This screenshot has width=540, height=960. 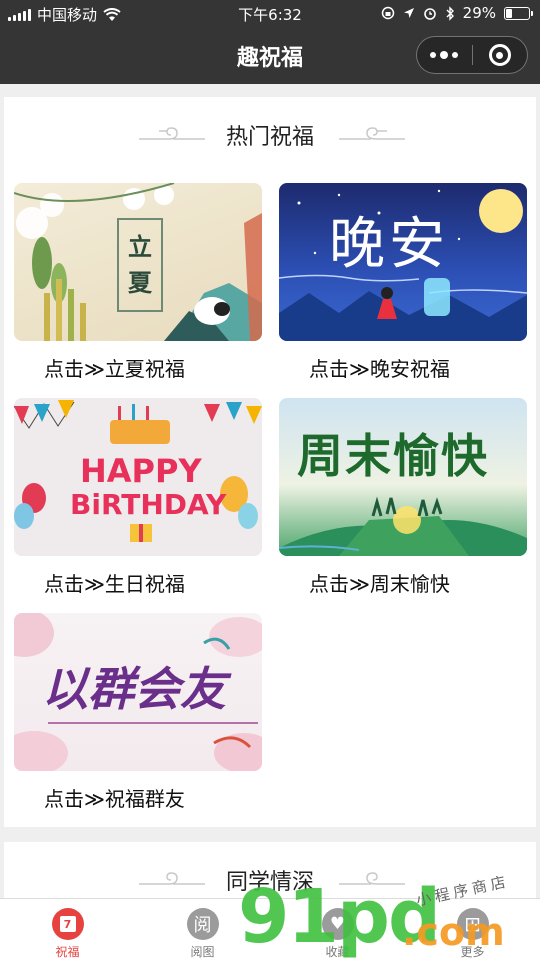 I want to click on greeting-card-wanan: 晚安 点击≫晚安祝福, so click(x=403, y=282).